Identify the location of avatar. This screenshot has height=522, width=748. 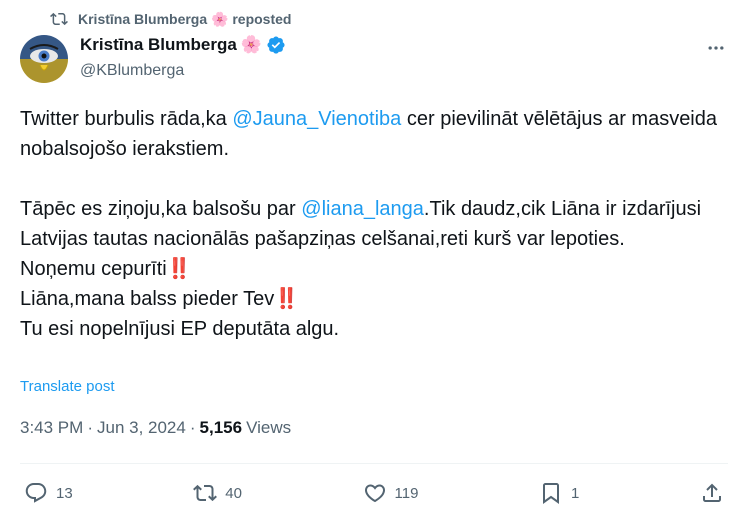
(44, 59).